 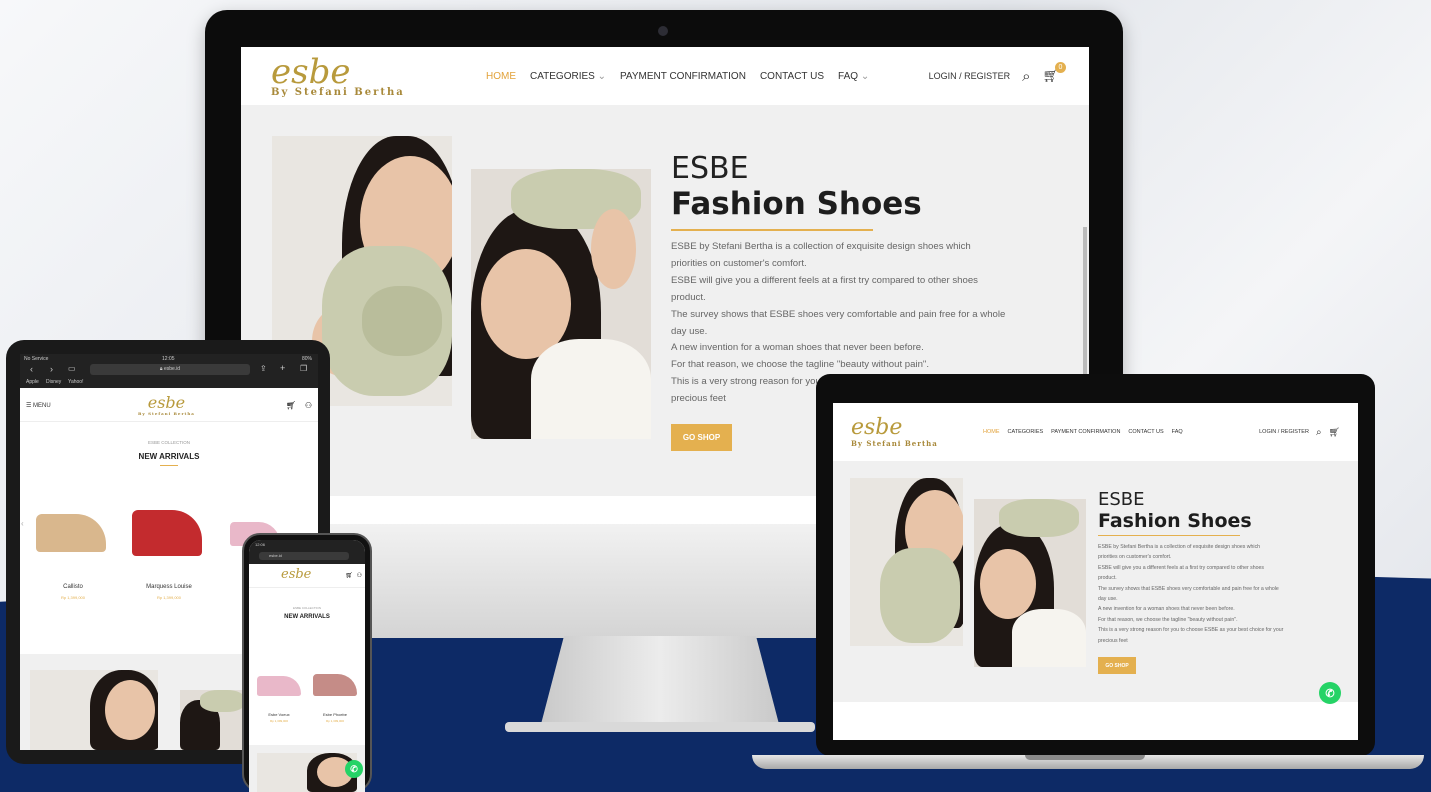 I want to click on product-card: Marquess Louise Rp 1,399,000, so click(x=169, y=554).